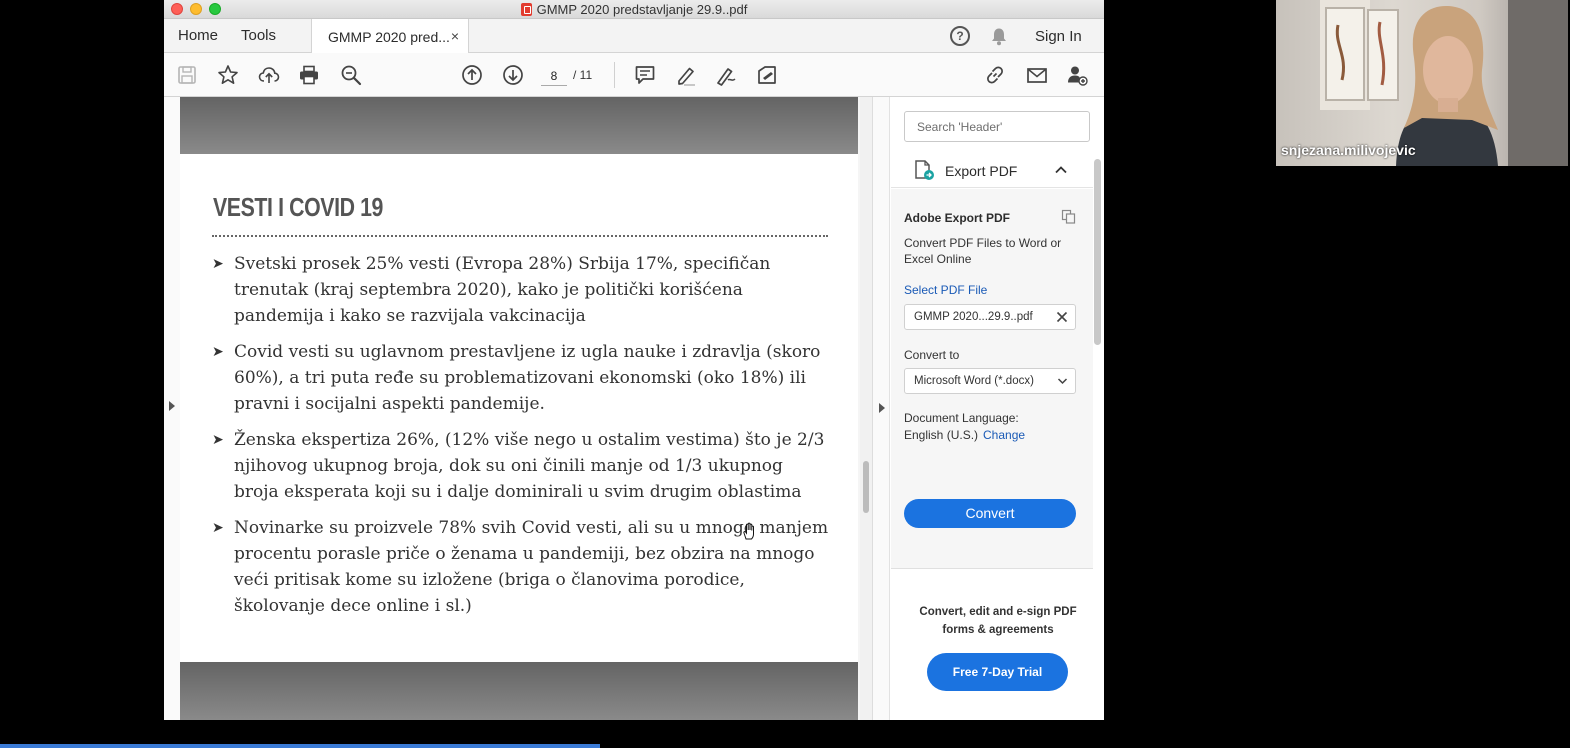  Describe the element at coordinates (941, 435) in the screenshot. I see `document-language-value: English (U.S.)` at that location.